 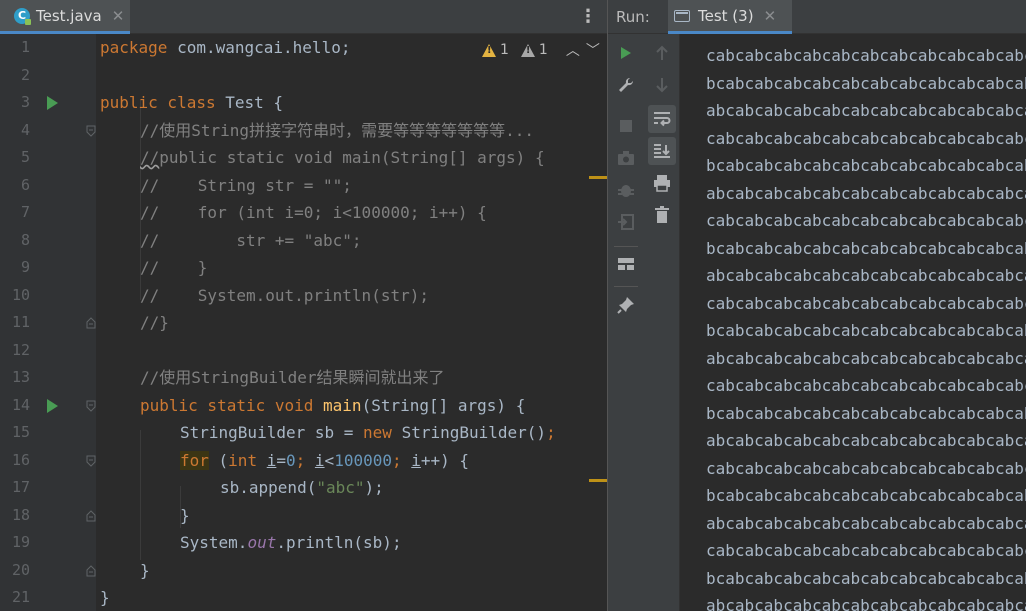 What do you see at coordinates (303, 17) in the screenshot?
I see `editor-tab-bar: C Test.java ✕ ⋮` at bounding box center [303, 17].